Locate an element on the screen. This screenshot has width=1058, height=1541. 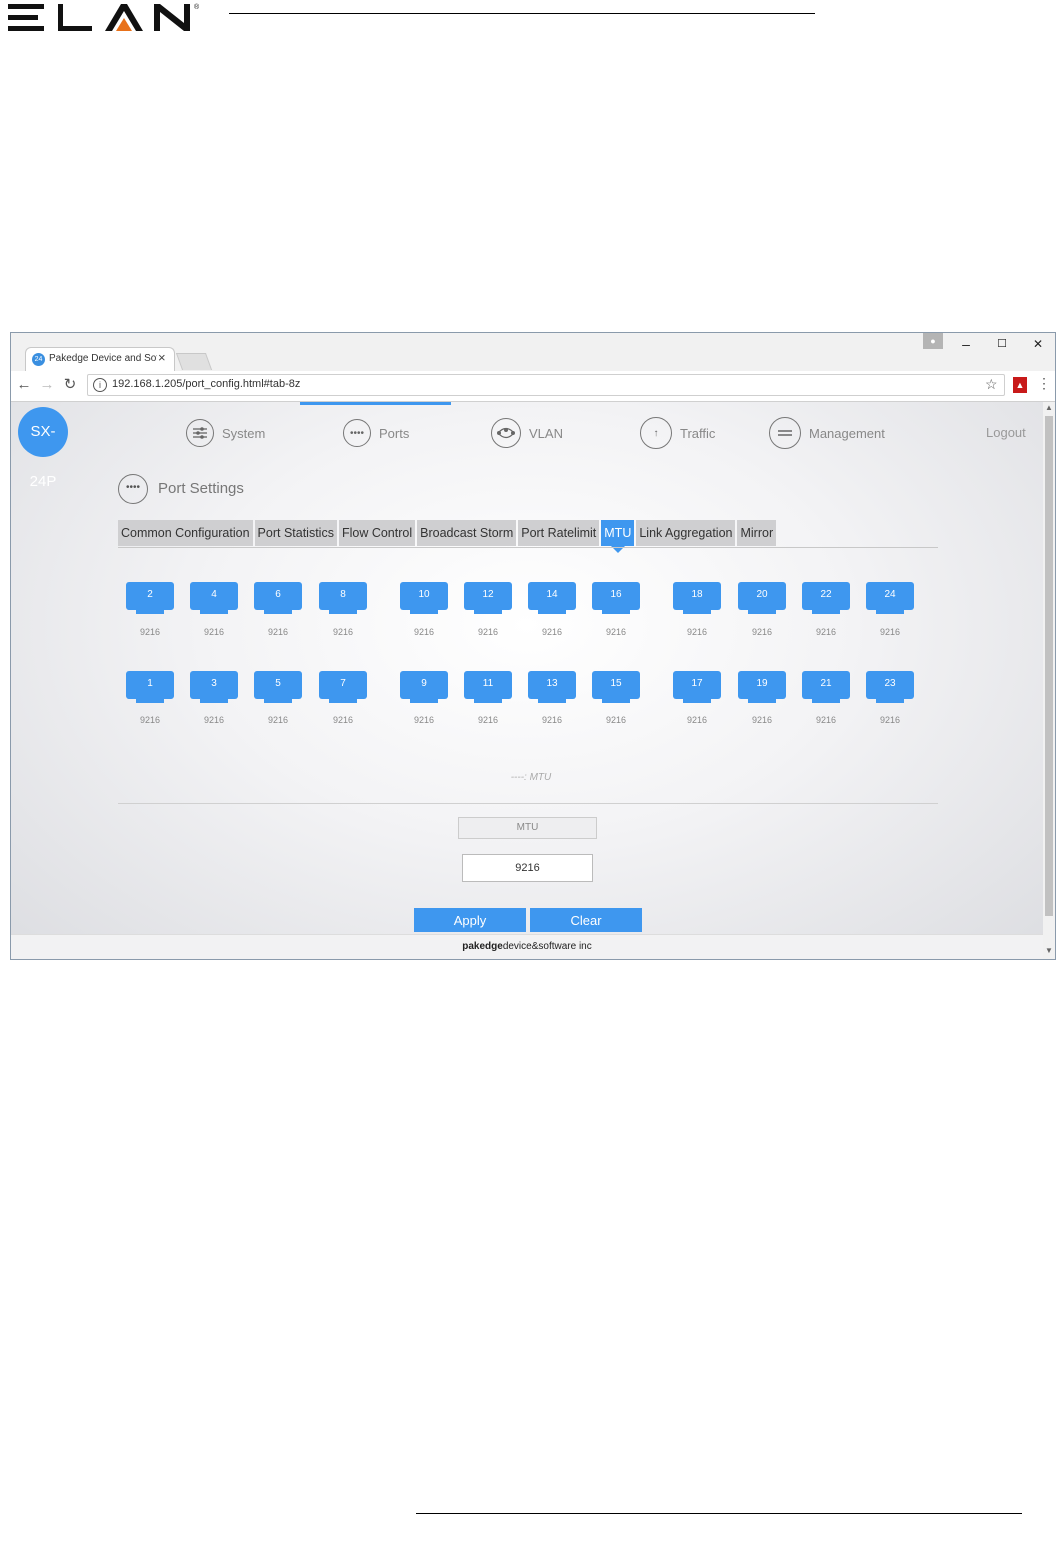
port-17: 17 is located at coordinates (697, 687).